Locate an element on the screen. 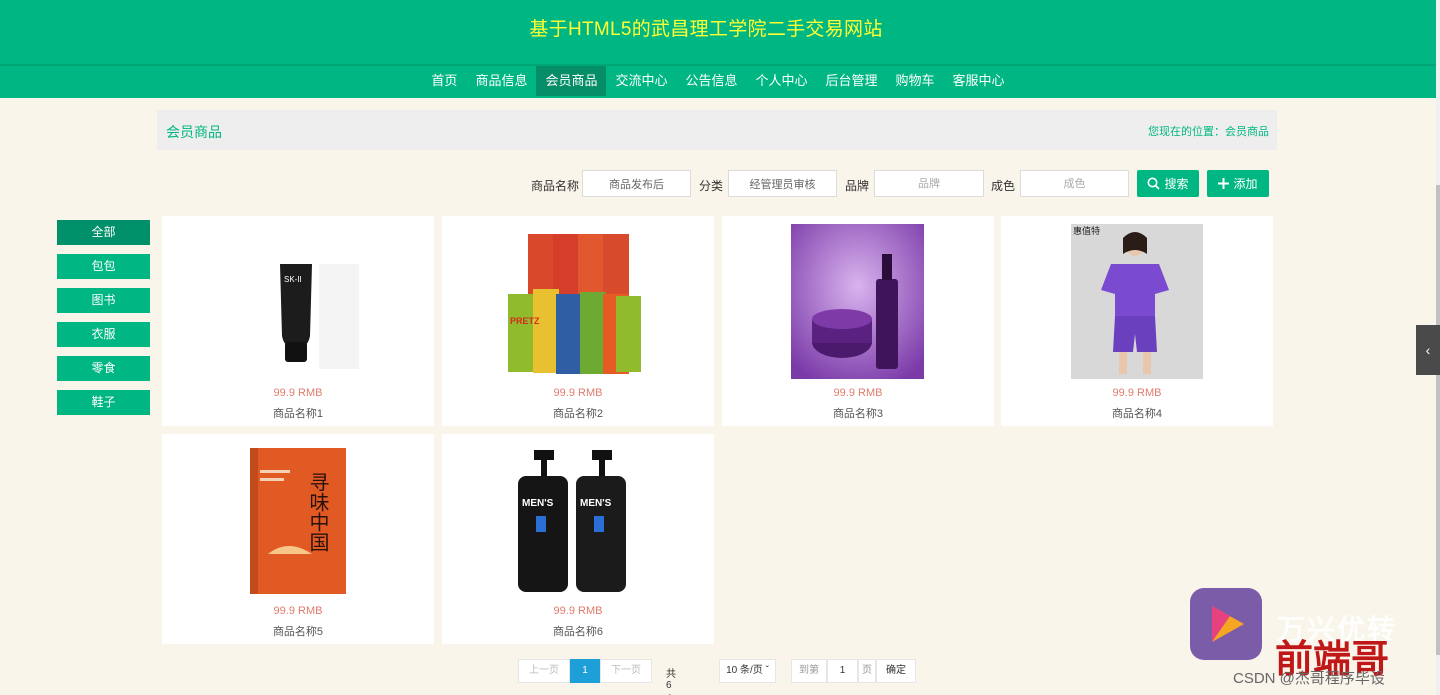  location-text: 您现在的位置：会员商品 is located at coordinates (1208, 131).